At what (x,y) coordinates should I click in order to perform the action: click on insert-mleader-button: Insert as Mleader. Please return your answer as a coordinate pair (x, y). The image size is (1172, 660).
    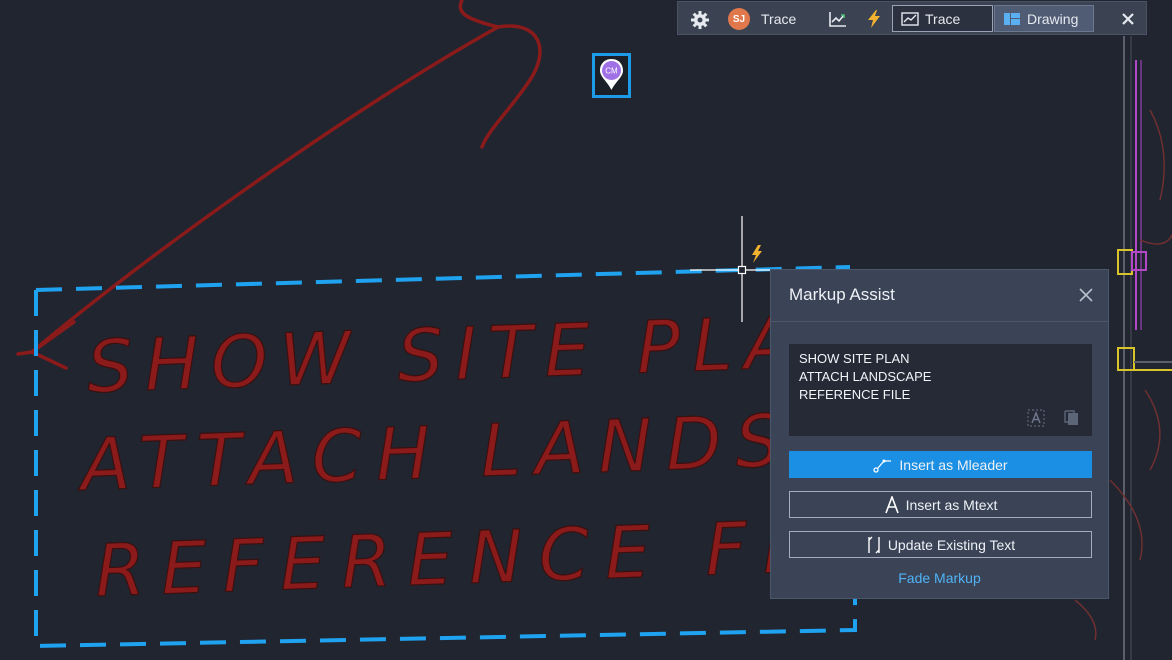
    Looking at the image, I should click on (940, 464).